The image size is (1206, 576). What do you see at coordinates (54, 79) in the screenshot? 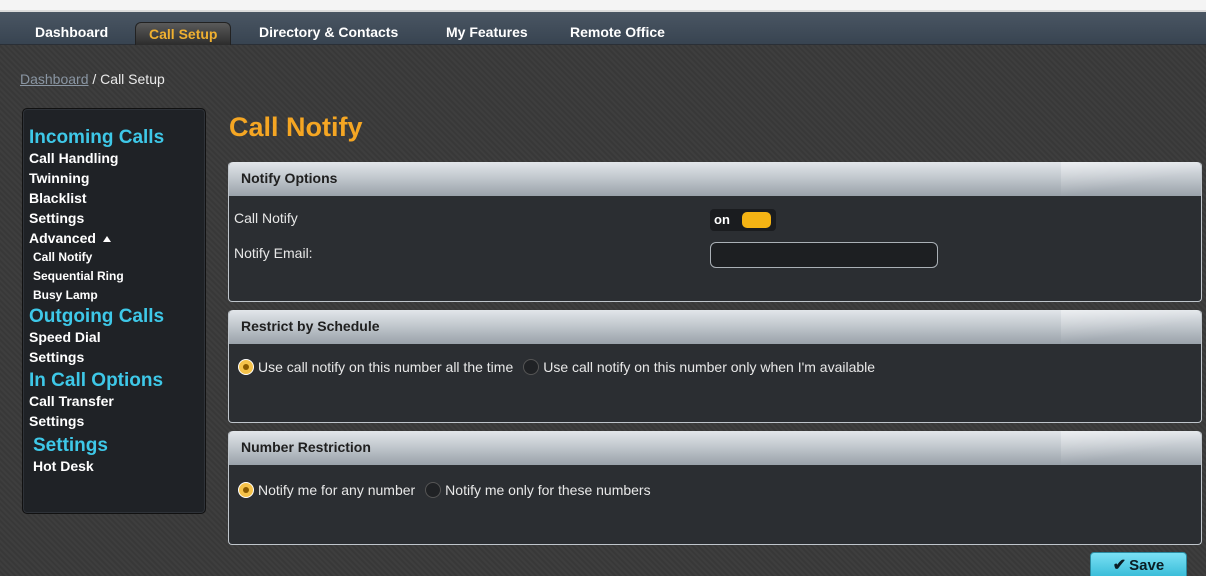
I see `breadcrumb-dashboard-link: Dashboard` at bounding box center [54, 79].